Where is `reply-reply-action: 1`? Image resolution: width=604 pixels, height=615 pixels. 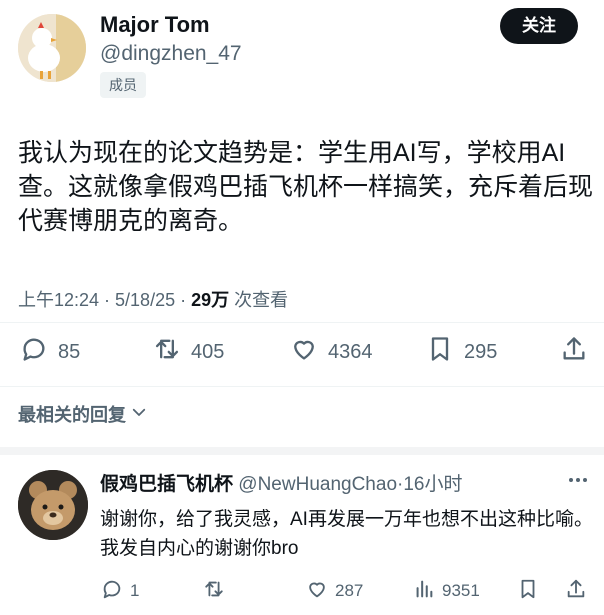 reply-reply-action: 1 is located at coordinates (120, 591).